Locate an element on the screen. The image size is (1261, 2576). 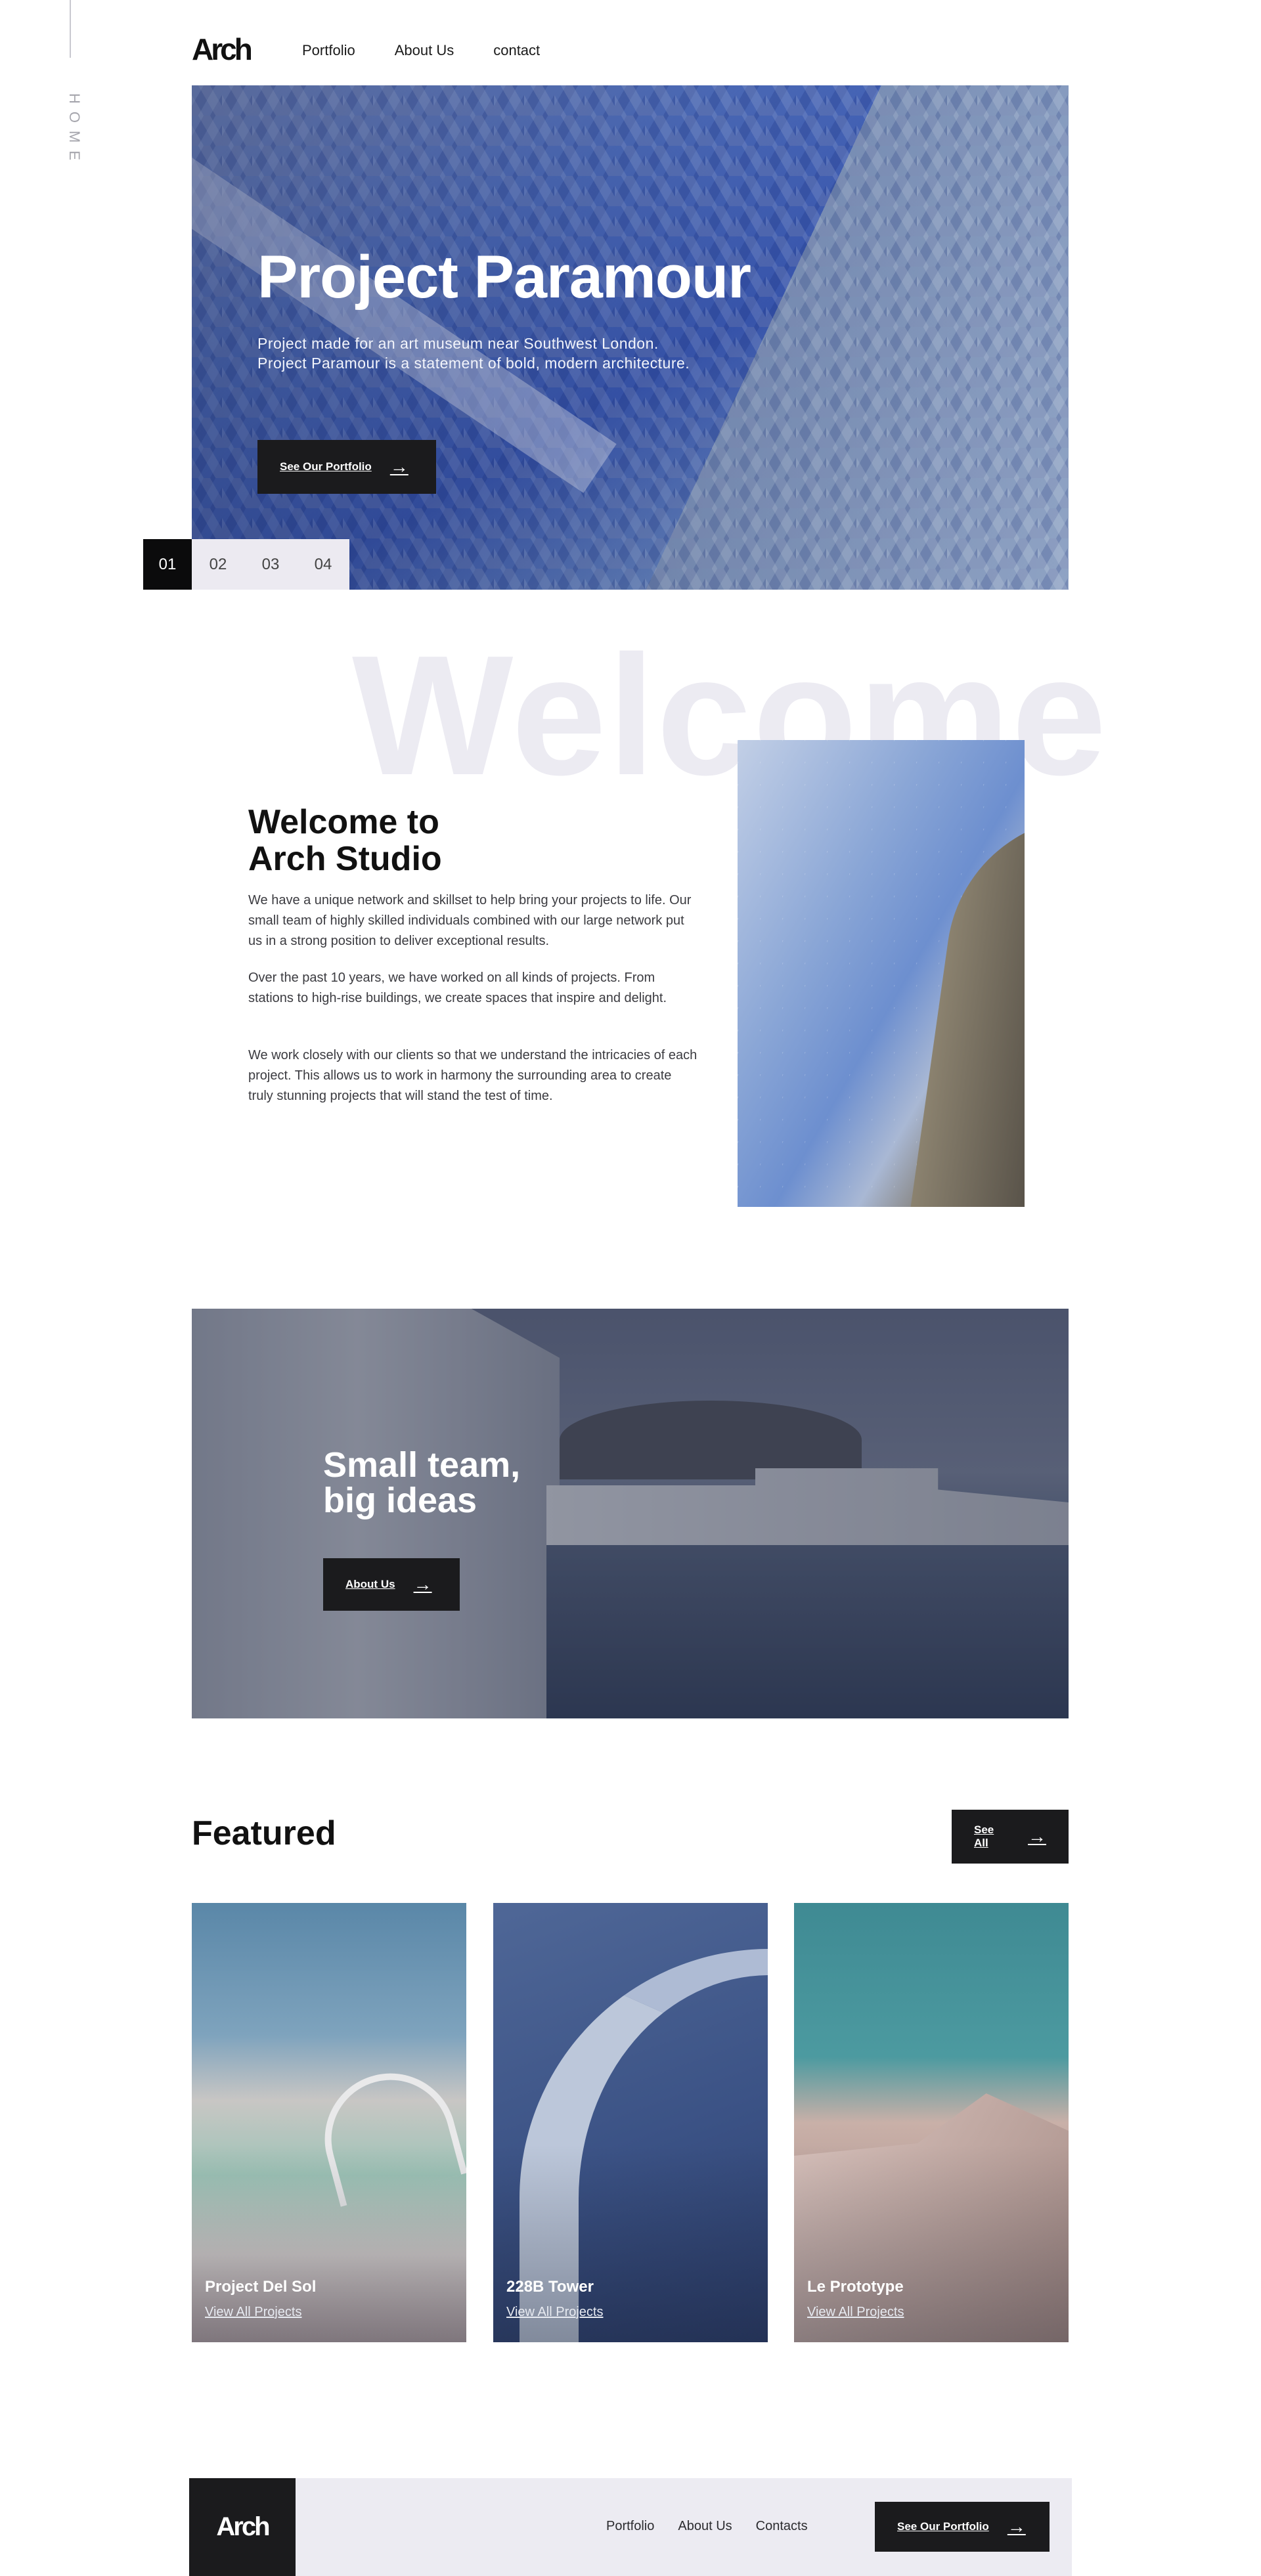
about-us-button: About Us → is located at coordinates (391, 1584).